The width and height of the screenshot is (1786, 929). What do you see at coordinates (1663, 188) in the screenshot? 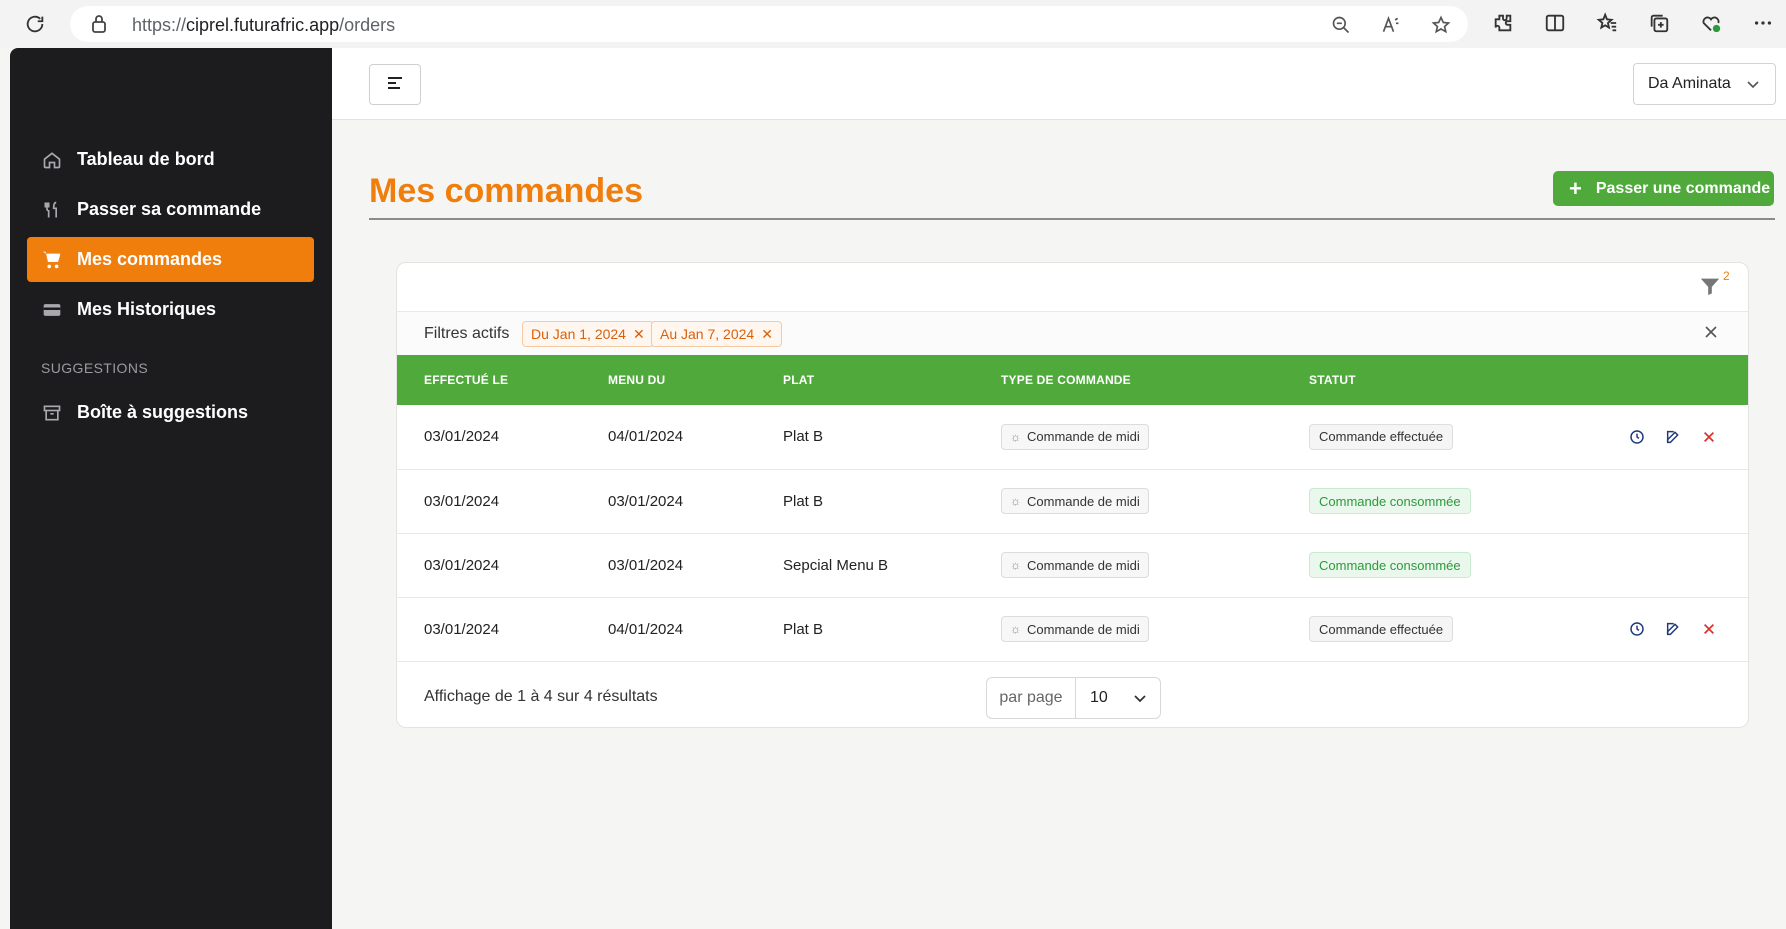
I see `add-order-button: + Passer une commande` at bounding box center [1663, 188].